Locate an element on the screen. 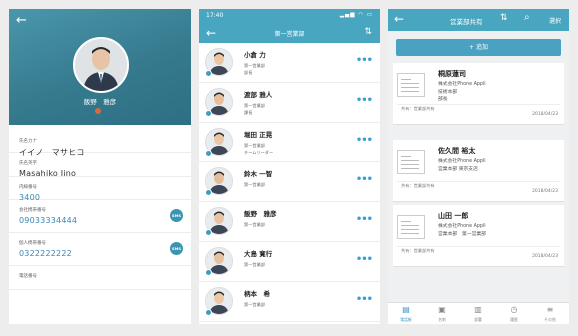 This screenshot has height=336, width=578. tab-label: その他 is located at coordinates (550, 319).